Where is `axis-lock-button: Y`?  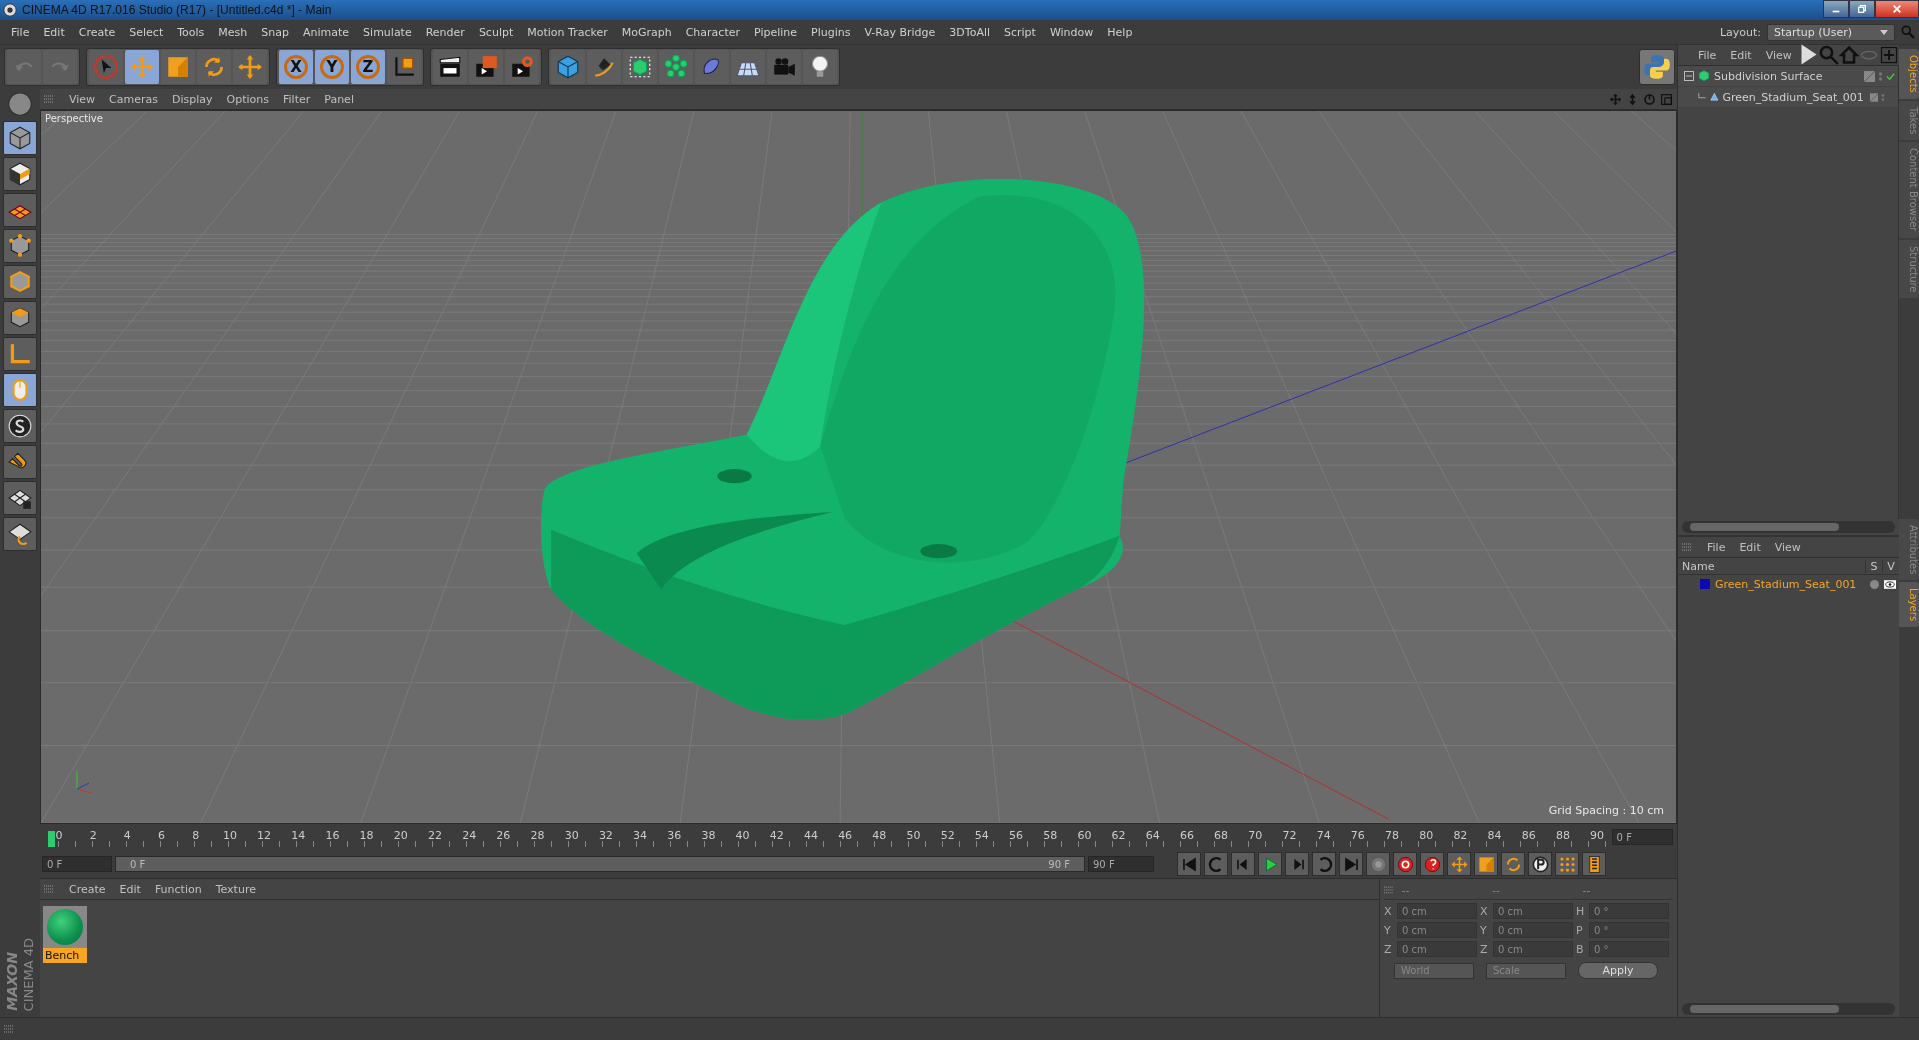
axis-lock-button: Y is located at coordinates (332, 67).